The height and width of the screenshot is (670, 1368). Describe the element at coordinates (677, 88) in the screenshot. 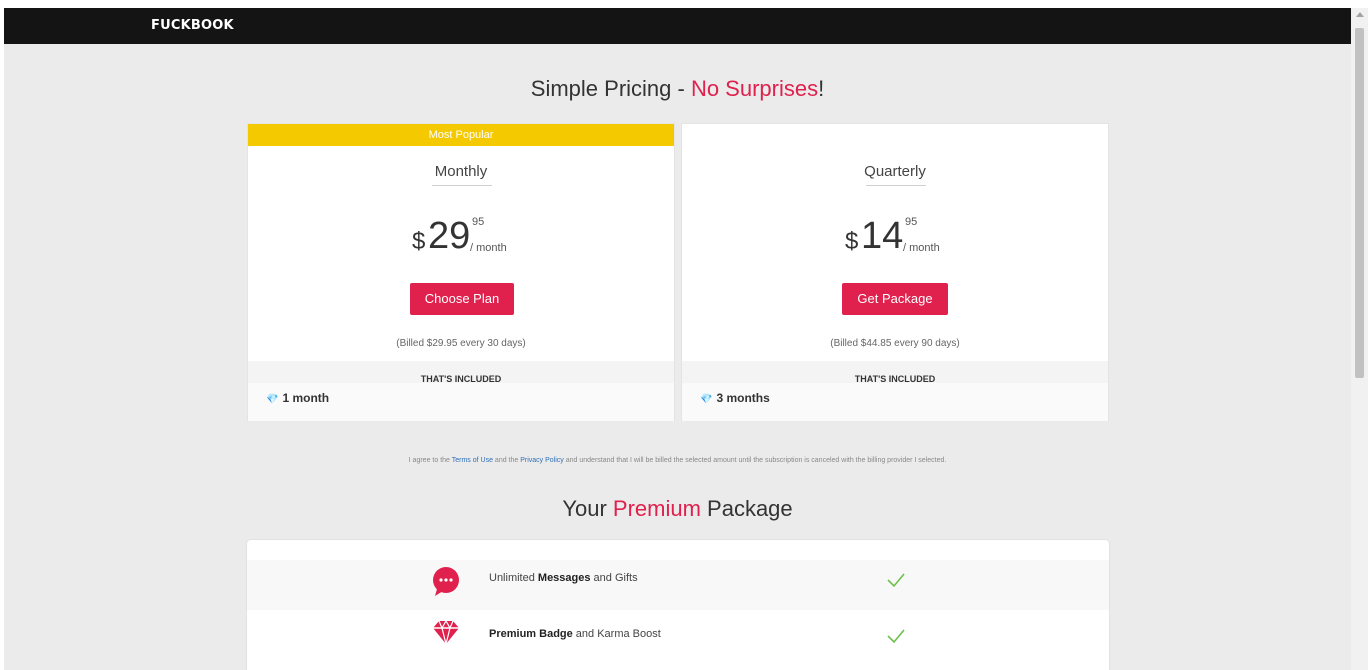

I see `pricing-heading: Simple Pricing - No Surprises!` at that location.